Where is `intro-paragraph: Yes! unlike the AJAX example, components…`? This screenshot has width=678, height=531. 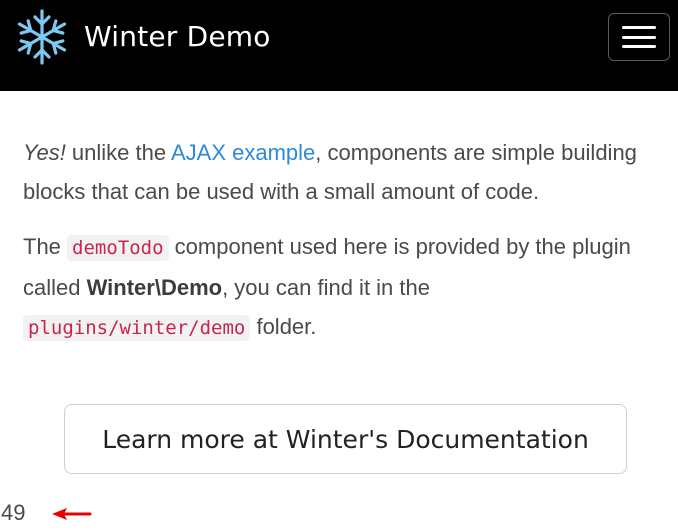 intro-paragraph: Yes! unlike the AJAX example, components… is located at coordinates (348, 172).